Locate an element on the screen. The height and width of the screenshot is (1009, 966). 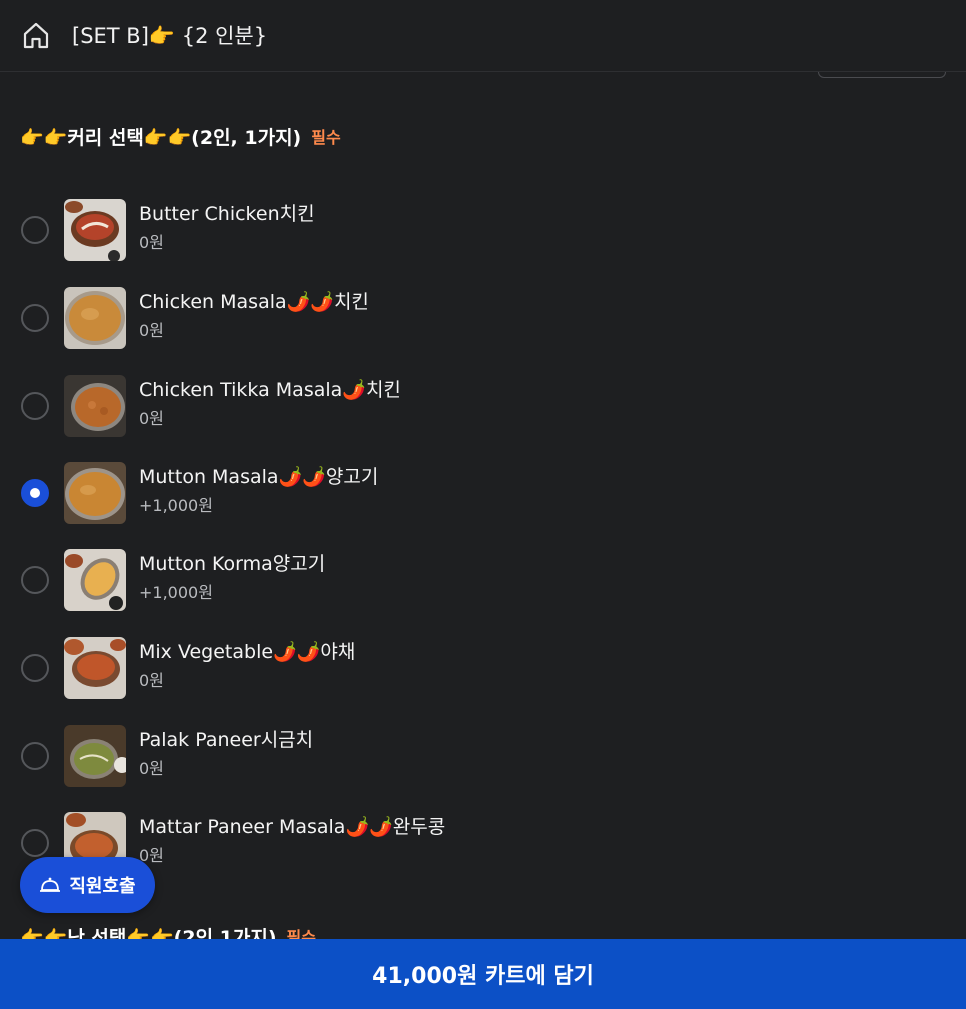
add-to-cart-label: 41,000원 카트에 담기 is located at coordinates (483, 976).